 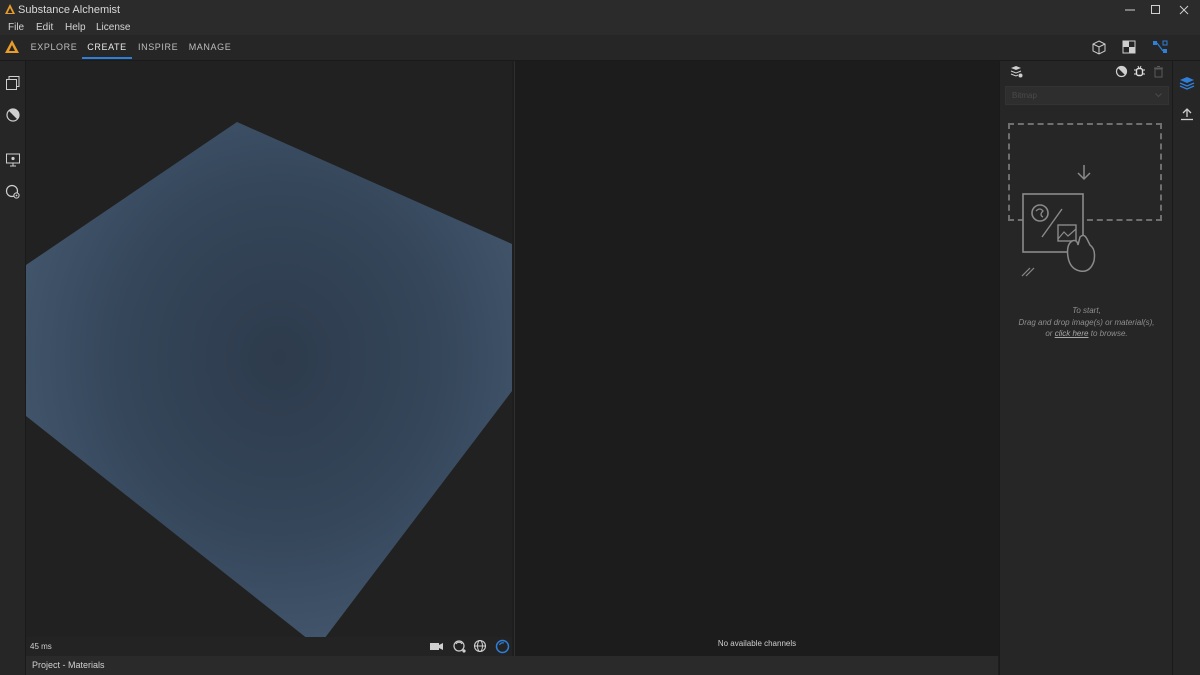 What do you see at coordinates (113, 27) in the screenshot?
I see `menu-license: License` at bounding box center [113, 27].